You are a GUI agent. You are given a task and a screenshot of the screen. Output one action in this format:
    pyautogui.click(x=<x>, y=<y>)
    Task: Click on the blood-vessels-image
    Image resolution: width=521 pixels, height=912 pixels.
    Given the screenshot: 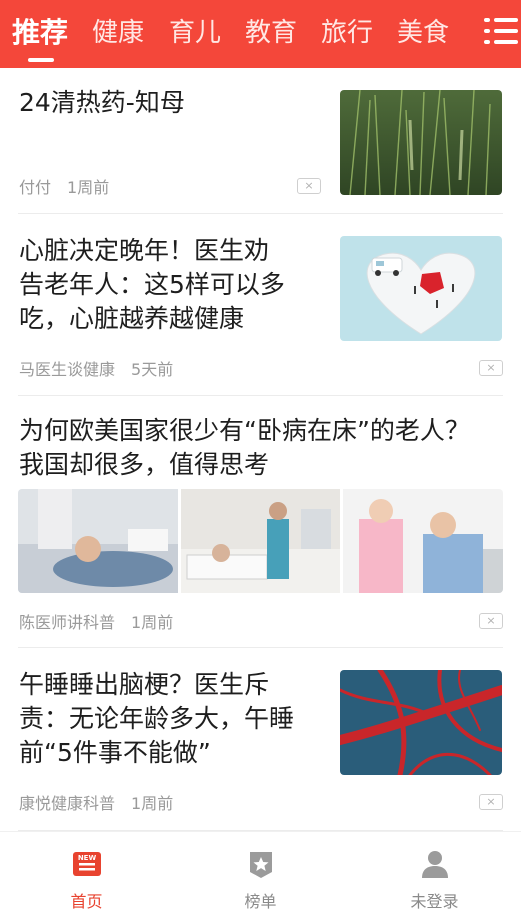 What is the action you would take?
    pyautogui.click(x=421, y=722)
    